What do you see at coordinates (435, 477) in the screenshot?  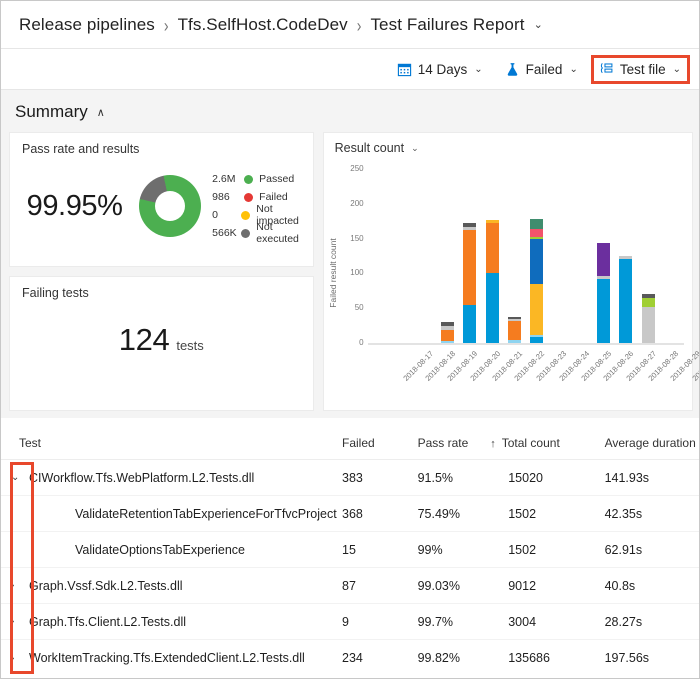 I see `cell-pass-rate: 91.5%` at bounding box center [435, 477].